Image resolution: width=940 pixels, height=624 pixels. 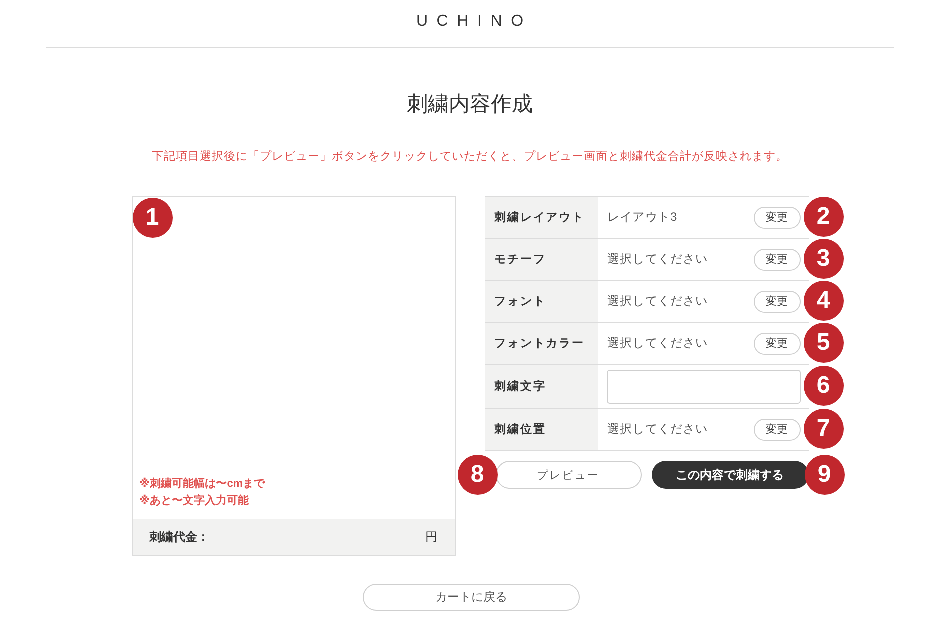 I want to click on text-input-field, so click(x=703, y=387).